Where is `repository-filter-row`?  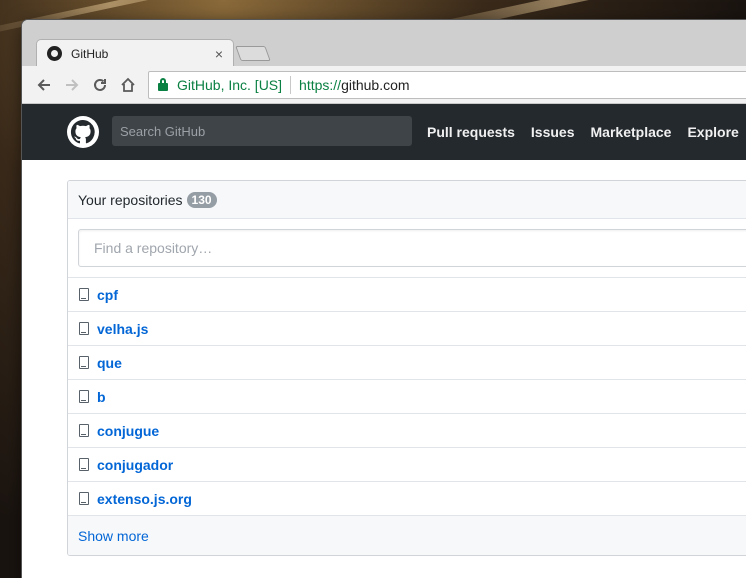 repository-filter-row is located at coordinates (407, 248).